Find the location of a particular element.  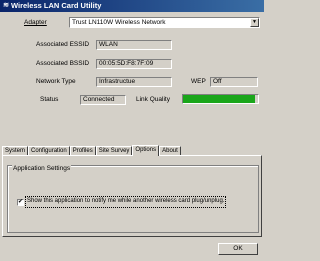

adapter-select-value: Trust LN110W Wireless Network is located at coordinates (119, 22).